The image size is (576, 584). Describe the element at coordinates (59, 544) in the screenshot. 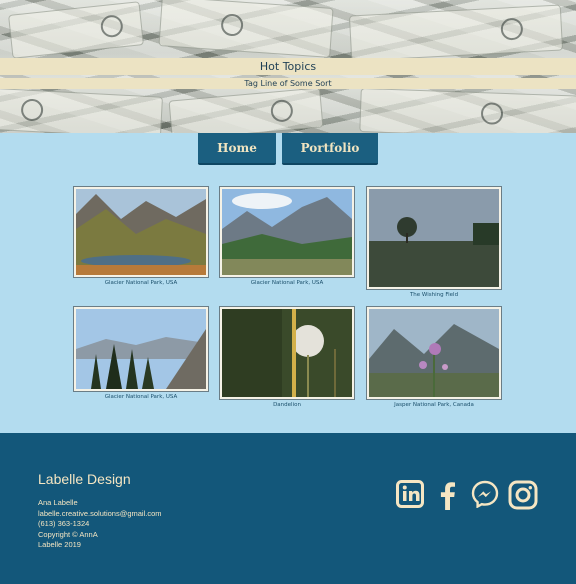

I see `copyright-year: Labelle 2019` at that location.